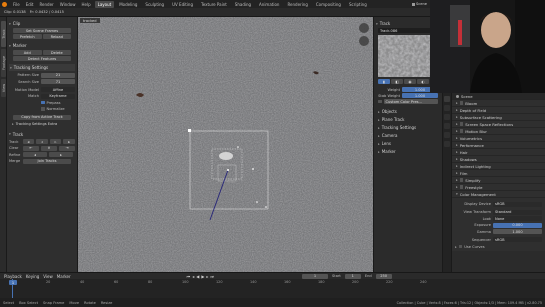  Describe the element at coordinates (408, 119) in the screenshot. I see `plane-track-section: ▸ Plane Track` at that location.